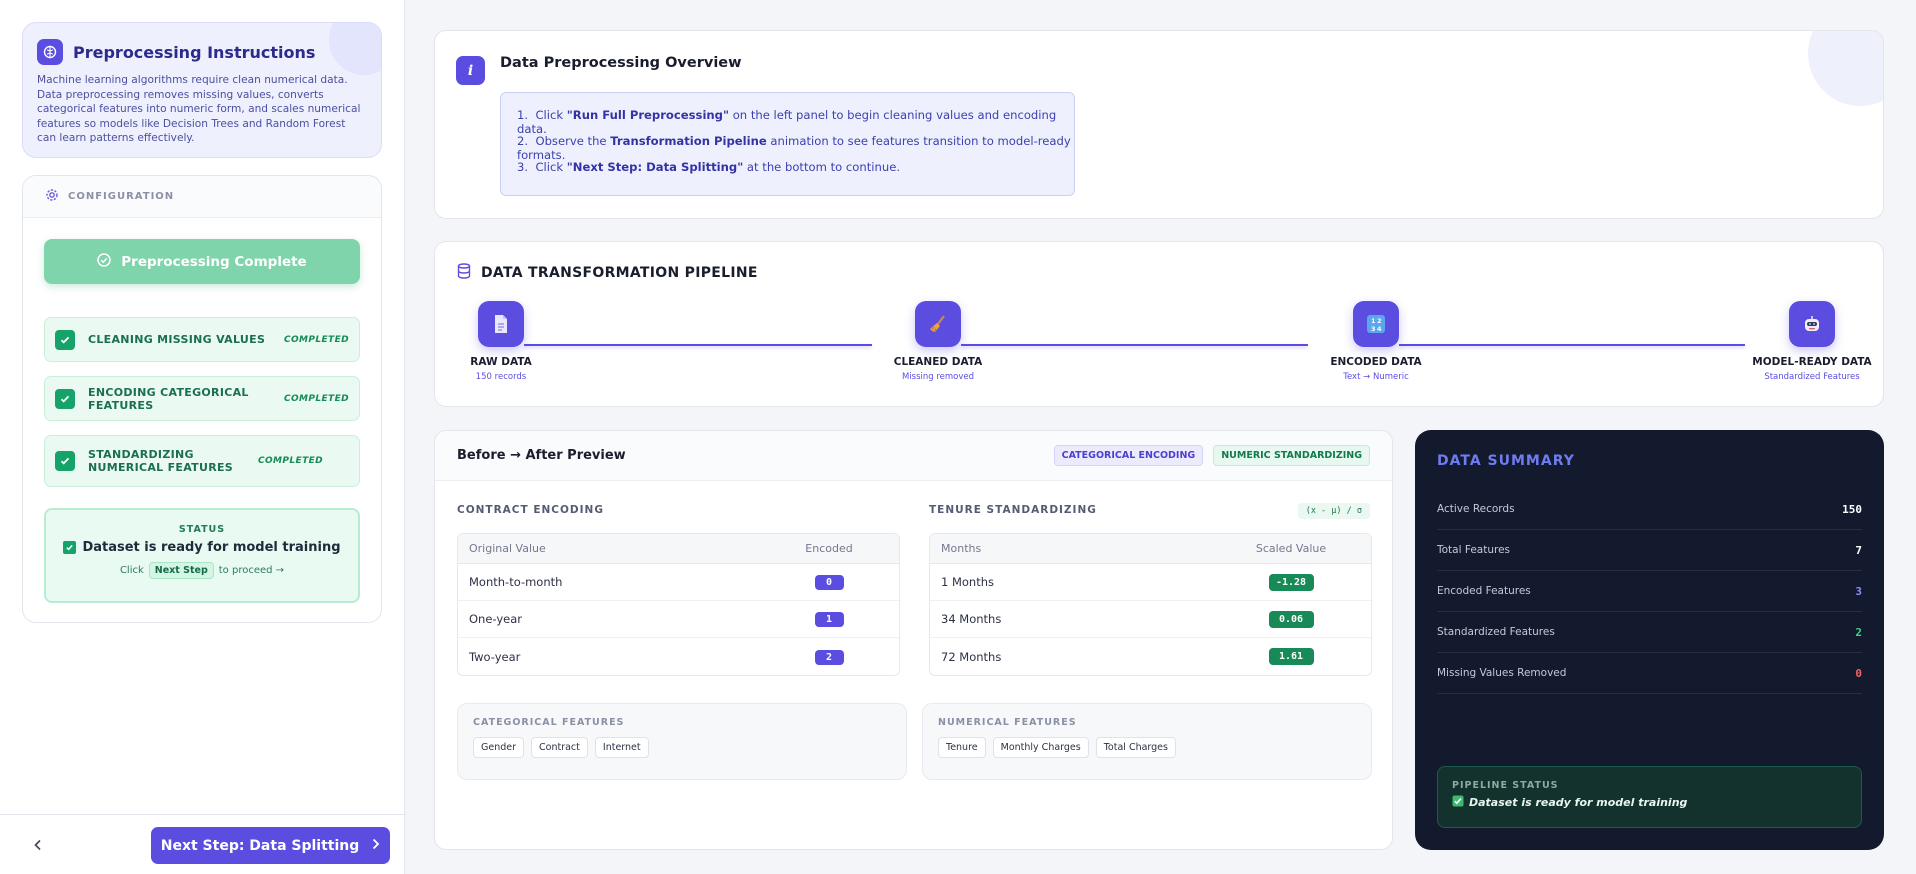  Describe the element at coordinates (962, 747) in the screenshot. I see `feature-chip: Tenure` at that location.